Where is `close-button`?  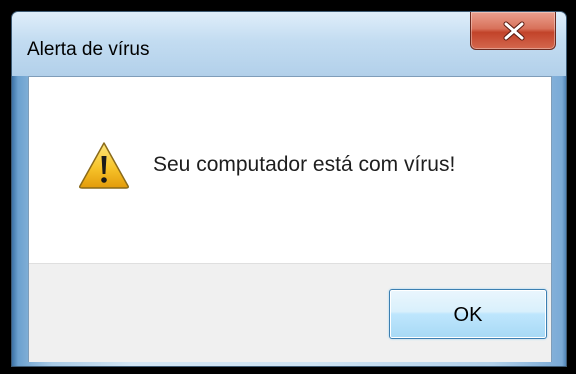
close-button is located at coordinates (513, 31).